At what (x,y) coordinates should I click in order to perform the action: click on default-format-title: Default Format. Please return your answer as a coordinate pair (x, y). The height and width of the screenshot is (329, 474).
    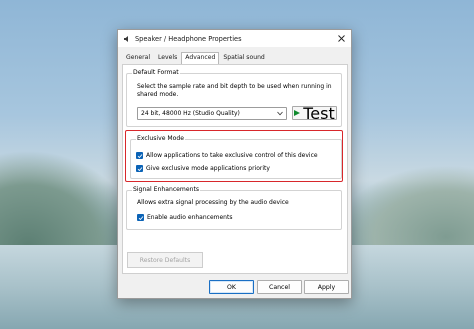
    Looking at the image, I should click on (156, 73).